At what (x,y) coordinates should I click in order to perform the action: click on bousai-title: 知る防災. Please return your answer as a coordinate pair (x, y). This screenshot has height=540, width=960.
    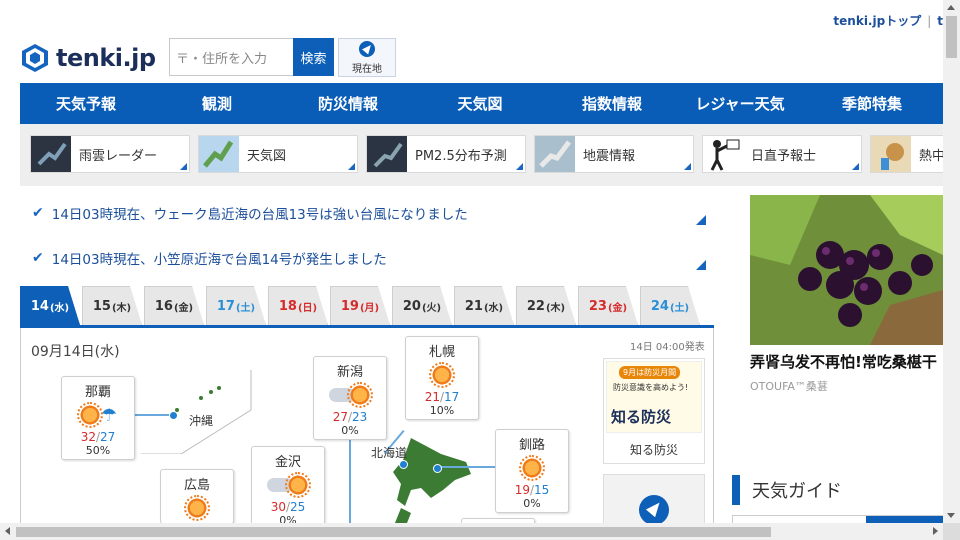
    Looking at the image, I should click on (641, 417).